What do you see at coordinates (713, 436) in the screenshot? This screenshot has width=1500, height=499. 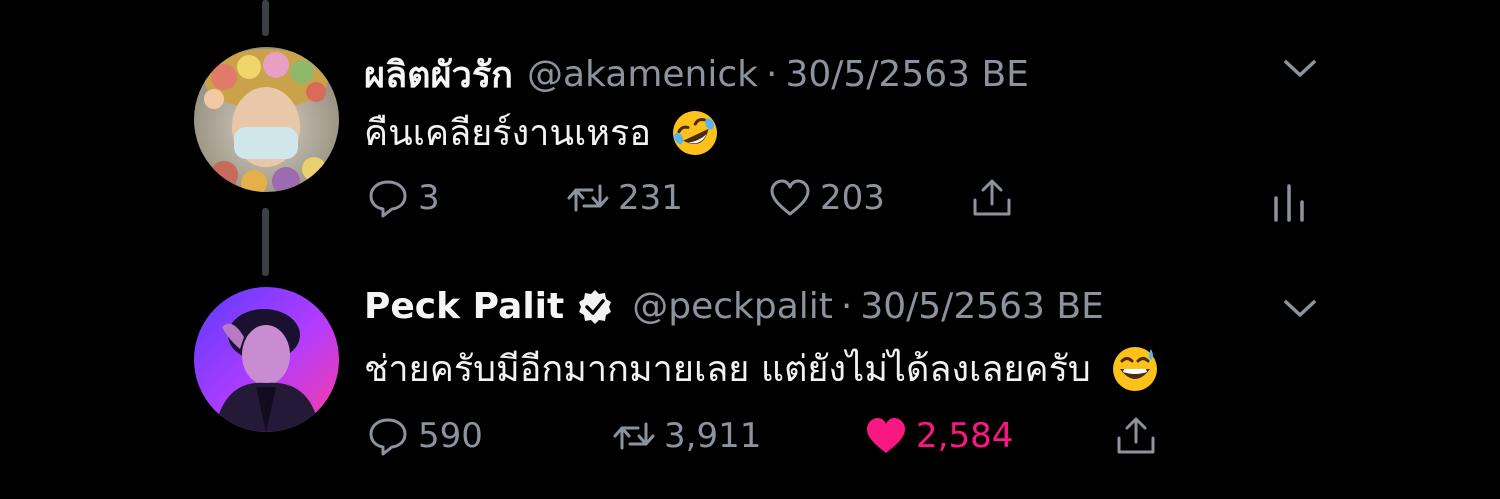 I see `retweet-count: 3,911` at bounding box center [713, 436].